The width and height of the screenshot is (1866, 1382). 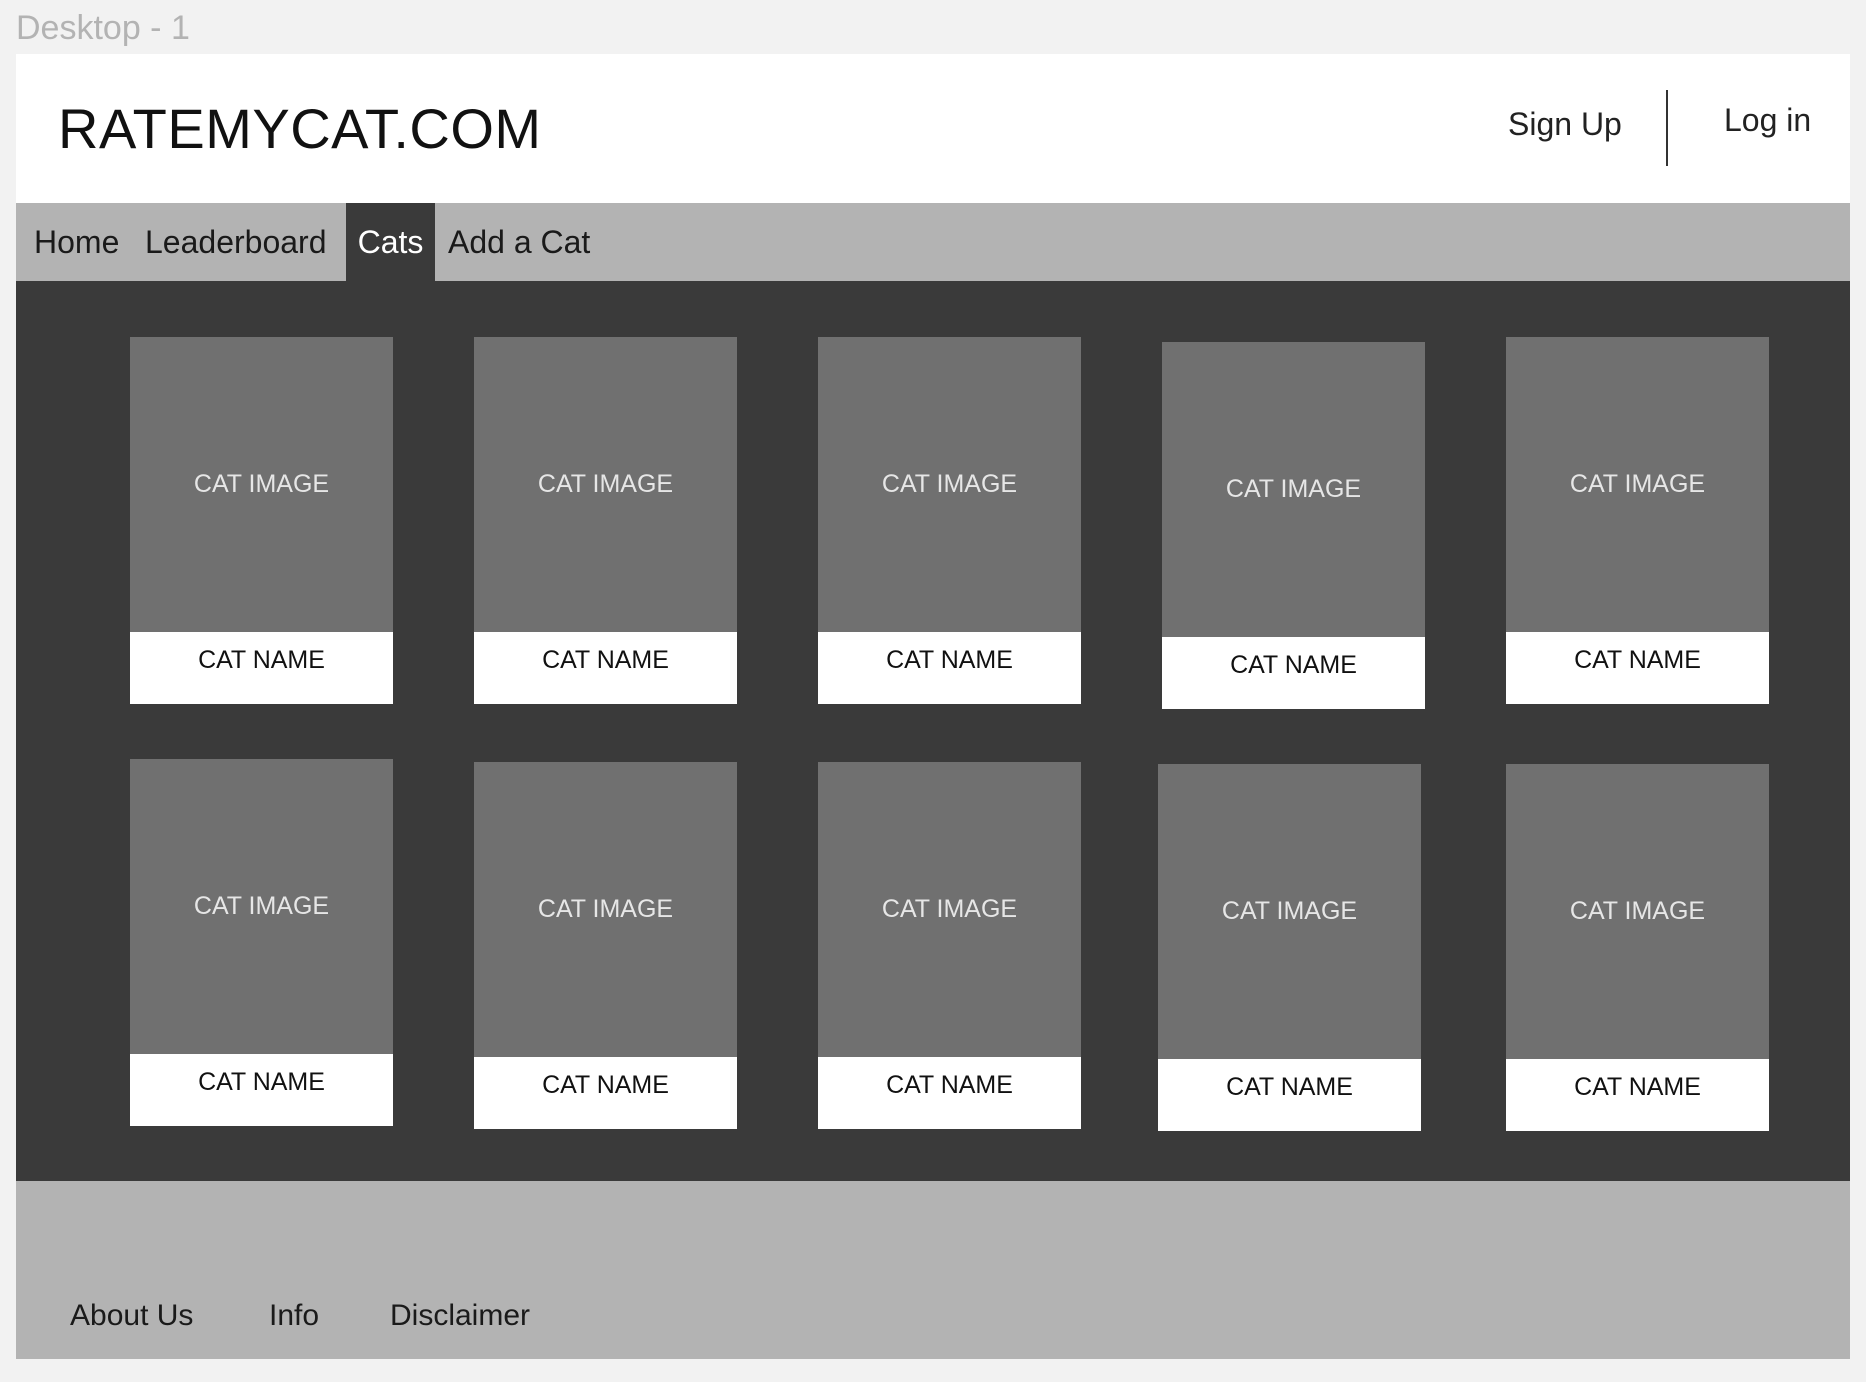 What do you see at coordinates (294, 1316) in the screenshot?
I see `footer-link-info: Info` at bounding box center [294, 1316].